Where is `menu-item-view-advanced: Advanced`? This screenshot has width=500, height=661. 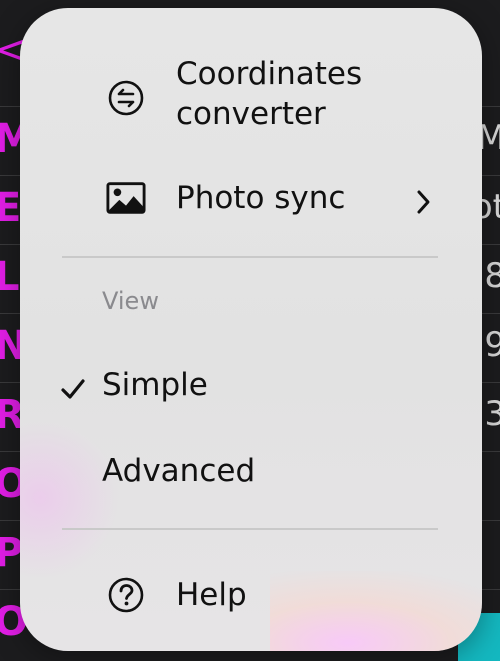 menu-item-view-advanced: Advanced is located at coordinates (251, 471).